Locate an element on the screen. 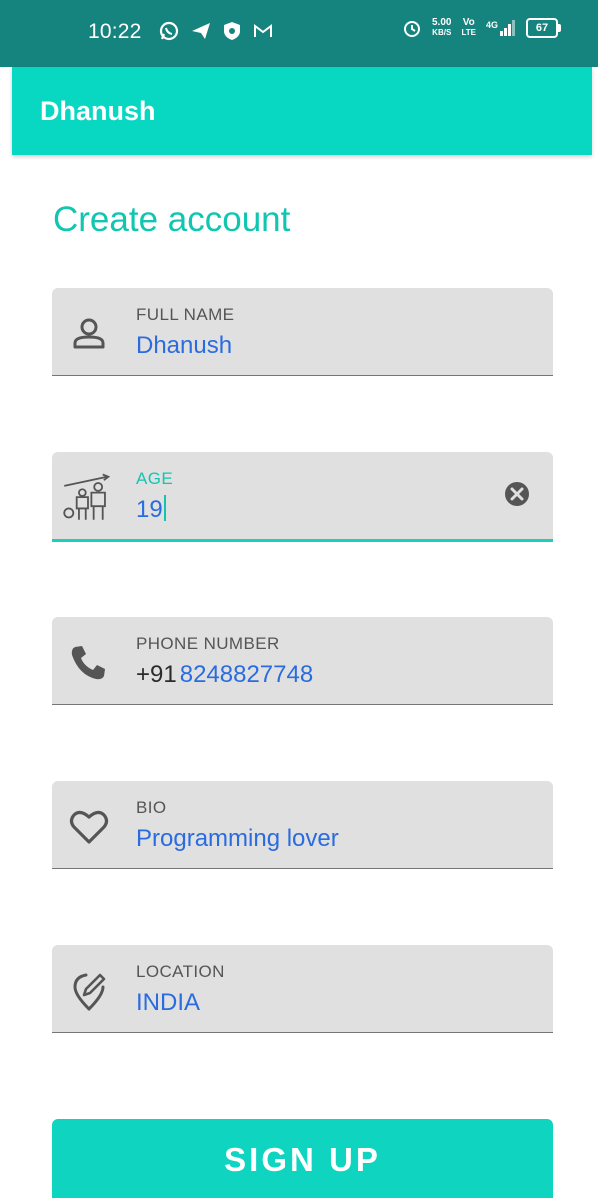  alarm-icon is located at coordinates (412, 29).